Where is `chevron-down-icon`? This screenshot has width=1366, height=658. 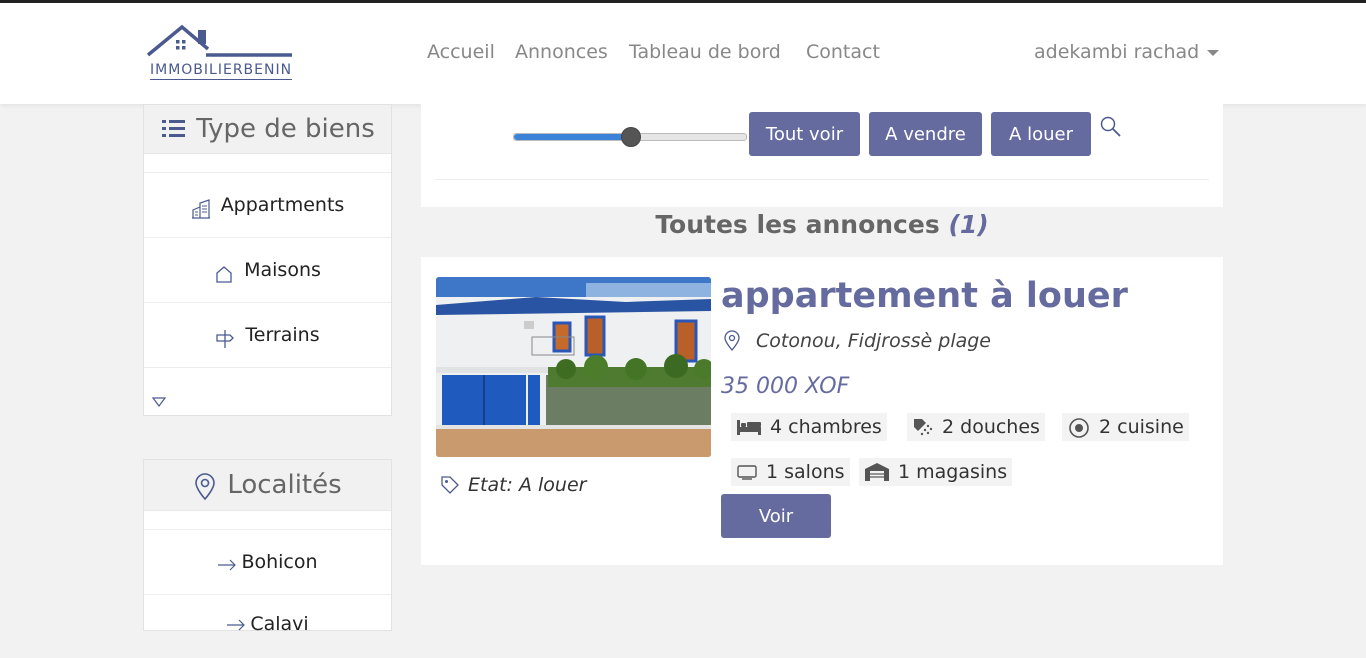
chevron-down-icon is located at coordinates (159, 402).